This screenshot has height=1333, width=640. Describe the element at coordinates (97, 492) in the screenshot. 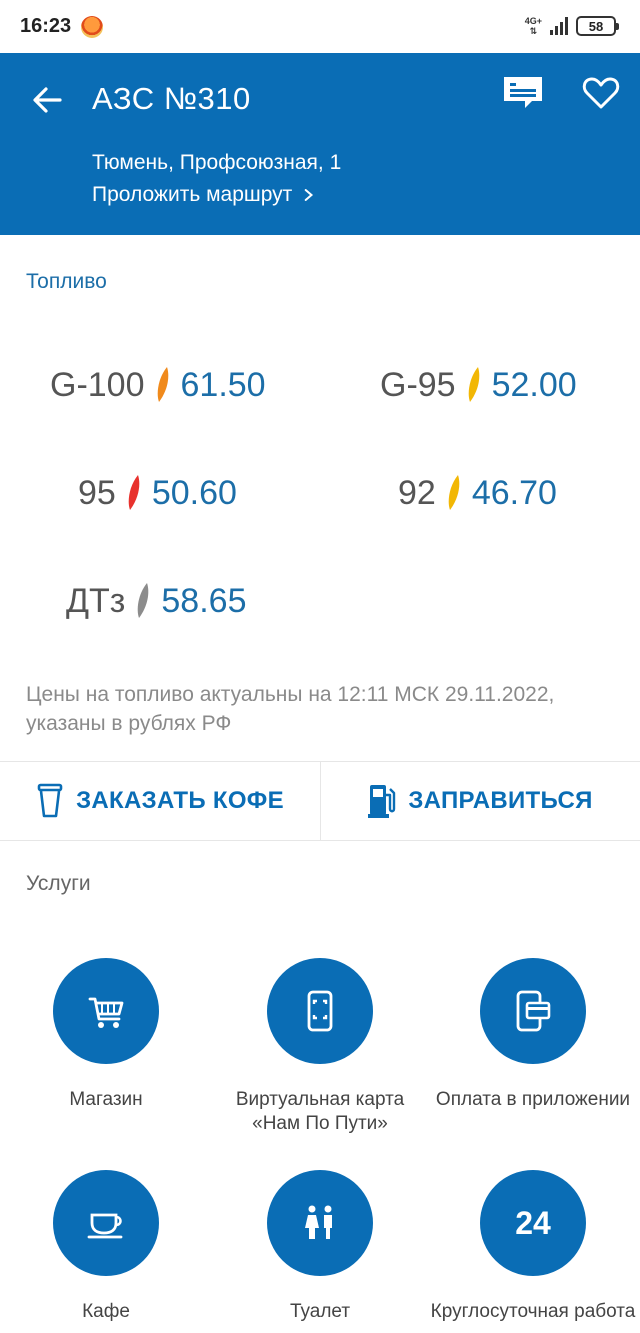

I see `fuel-name: 95` at that location.